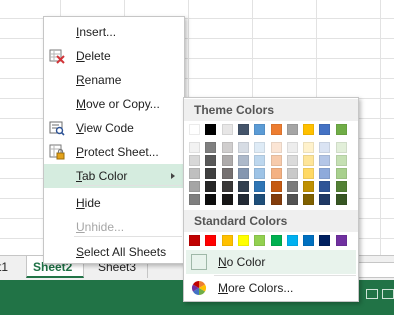  What do you see at coordinates (93, 56) in the screenshot?
I see `menu-item-label: Delete` at bounding box center [93, 56].